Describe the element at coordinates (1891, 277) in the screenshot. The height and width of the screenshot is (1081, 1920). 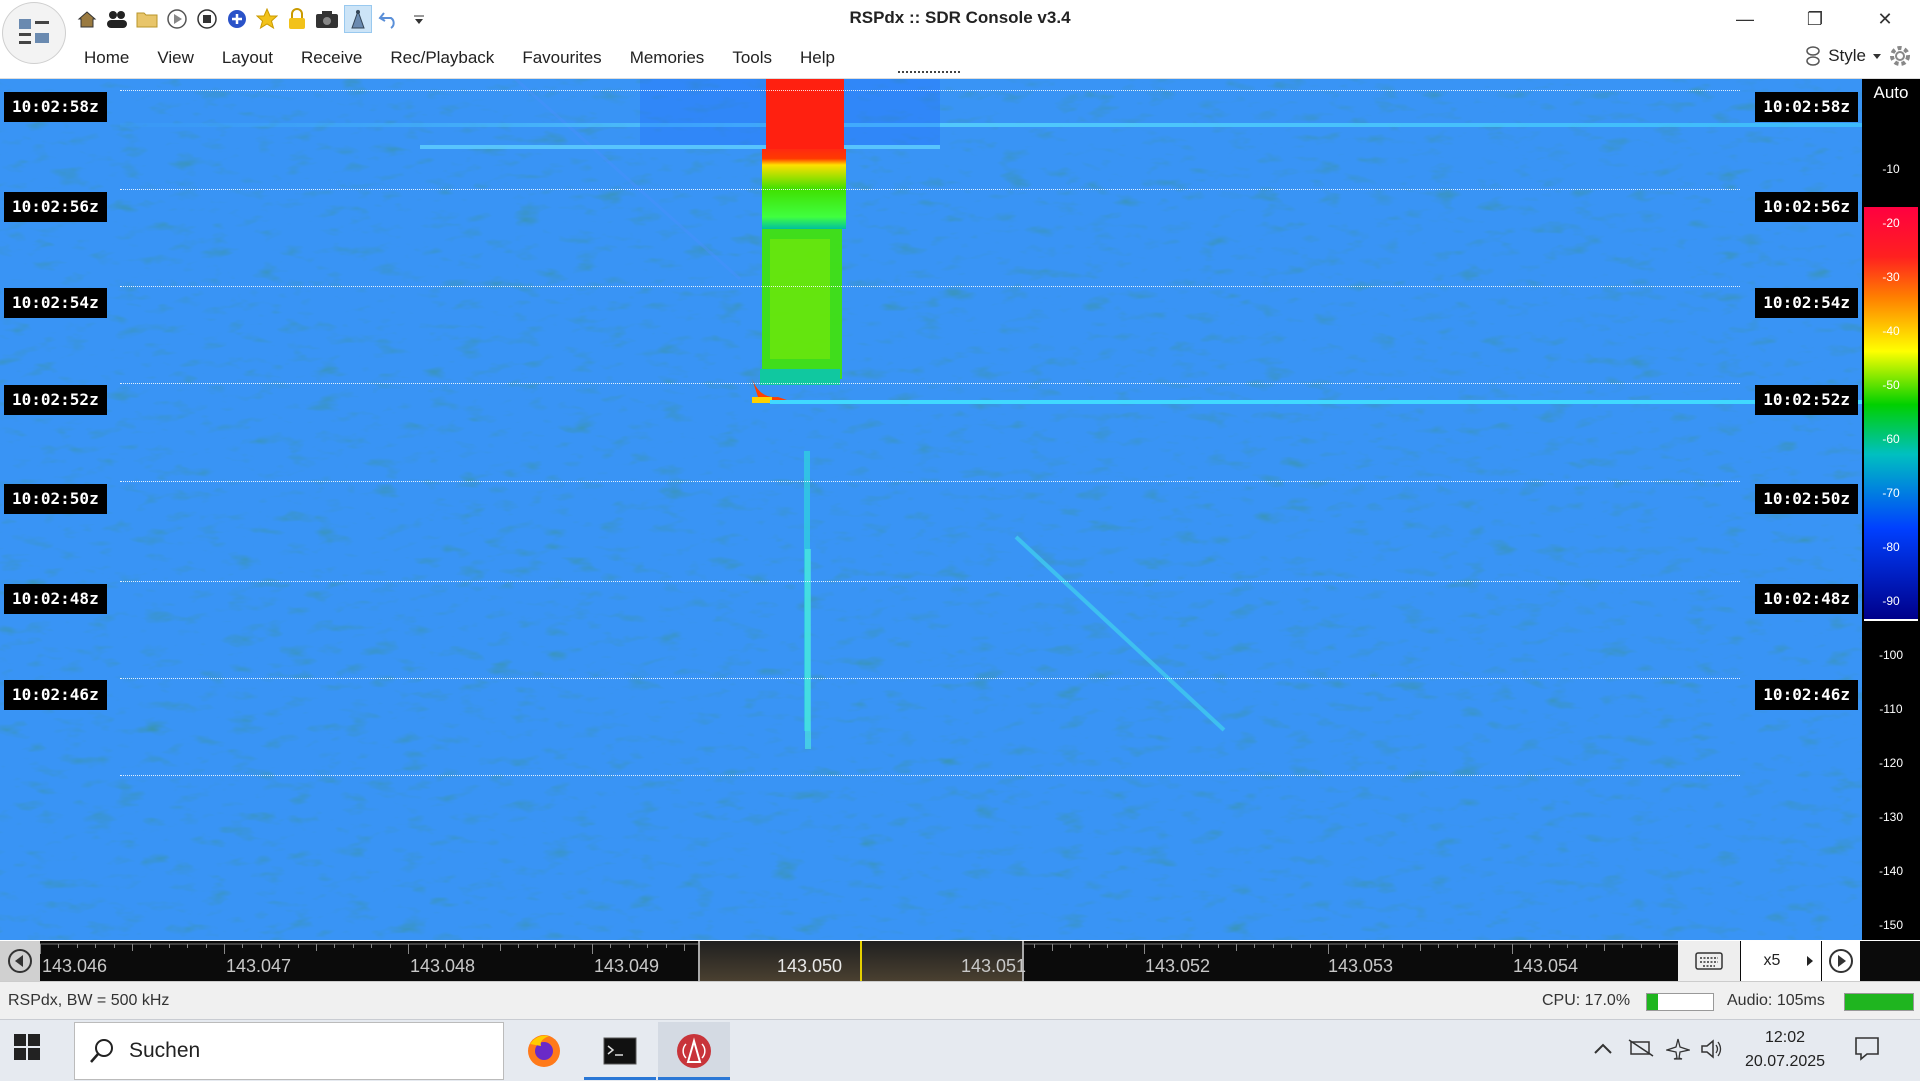
I see `scale-level-label: -30` at that location.